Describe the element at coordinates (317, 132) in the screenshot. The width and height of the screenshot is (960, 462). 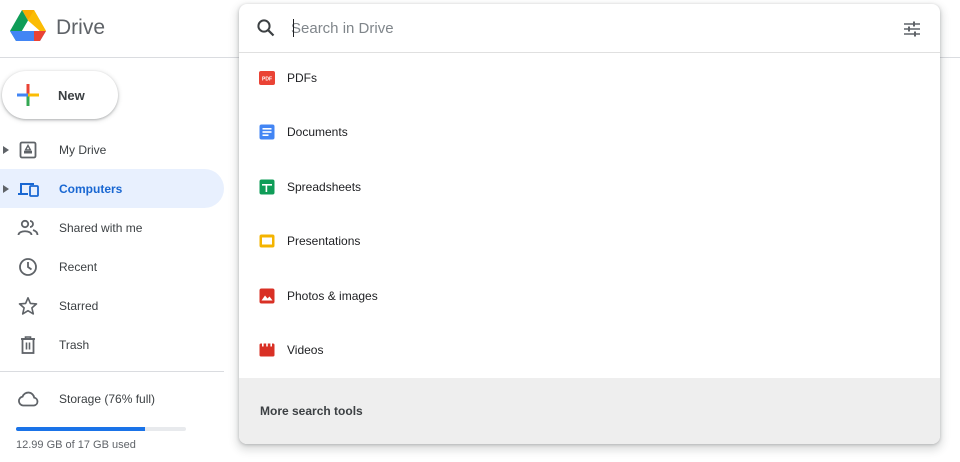
I see `search-option-label: Documents` at that location.